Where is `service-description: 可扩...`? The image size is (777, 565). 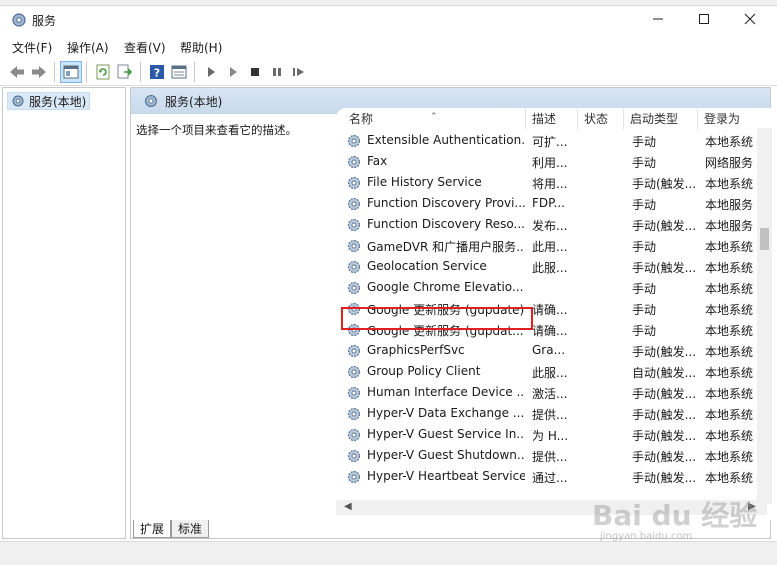
service-description: 可扩... is located at coordinates (550, 142).